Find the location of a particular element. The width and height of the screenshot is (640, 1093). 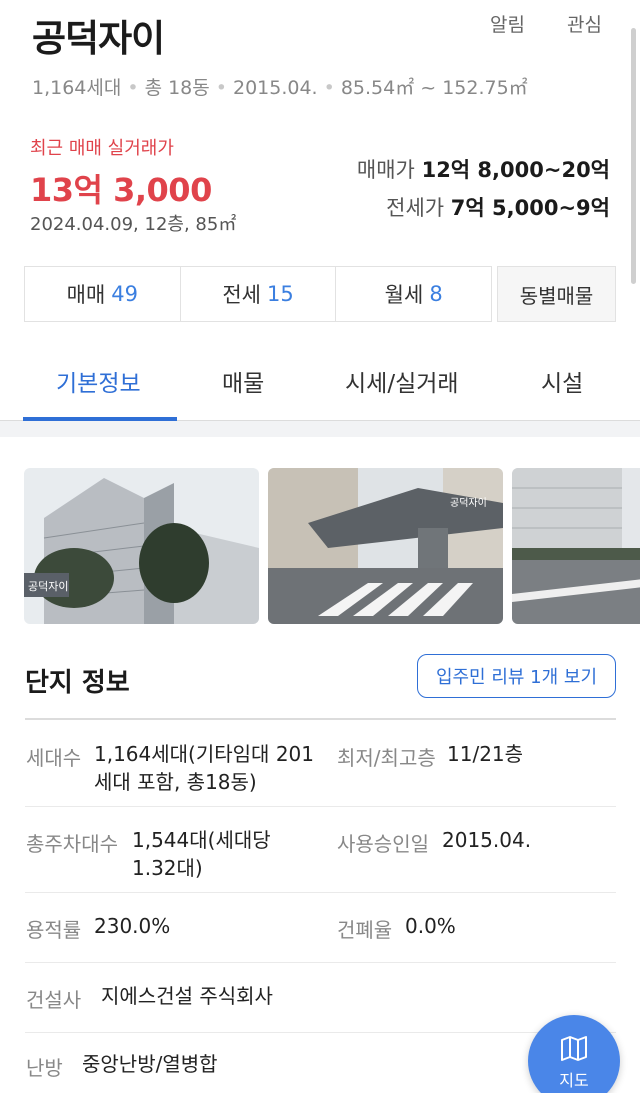

main-tab-bar: 기본정보 매물 시세/실거래 시설 is located at coordinates (320, 380).